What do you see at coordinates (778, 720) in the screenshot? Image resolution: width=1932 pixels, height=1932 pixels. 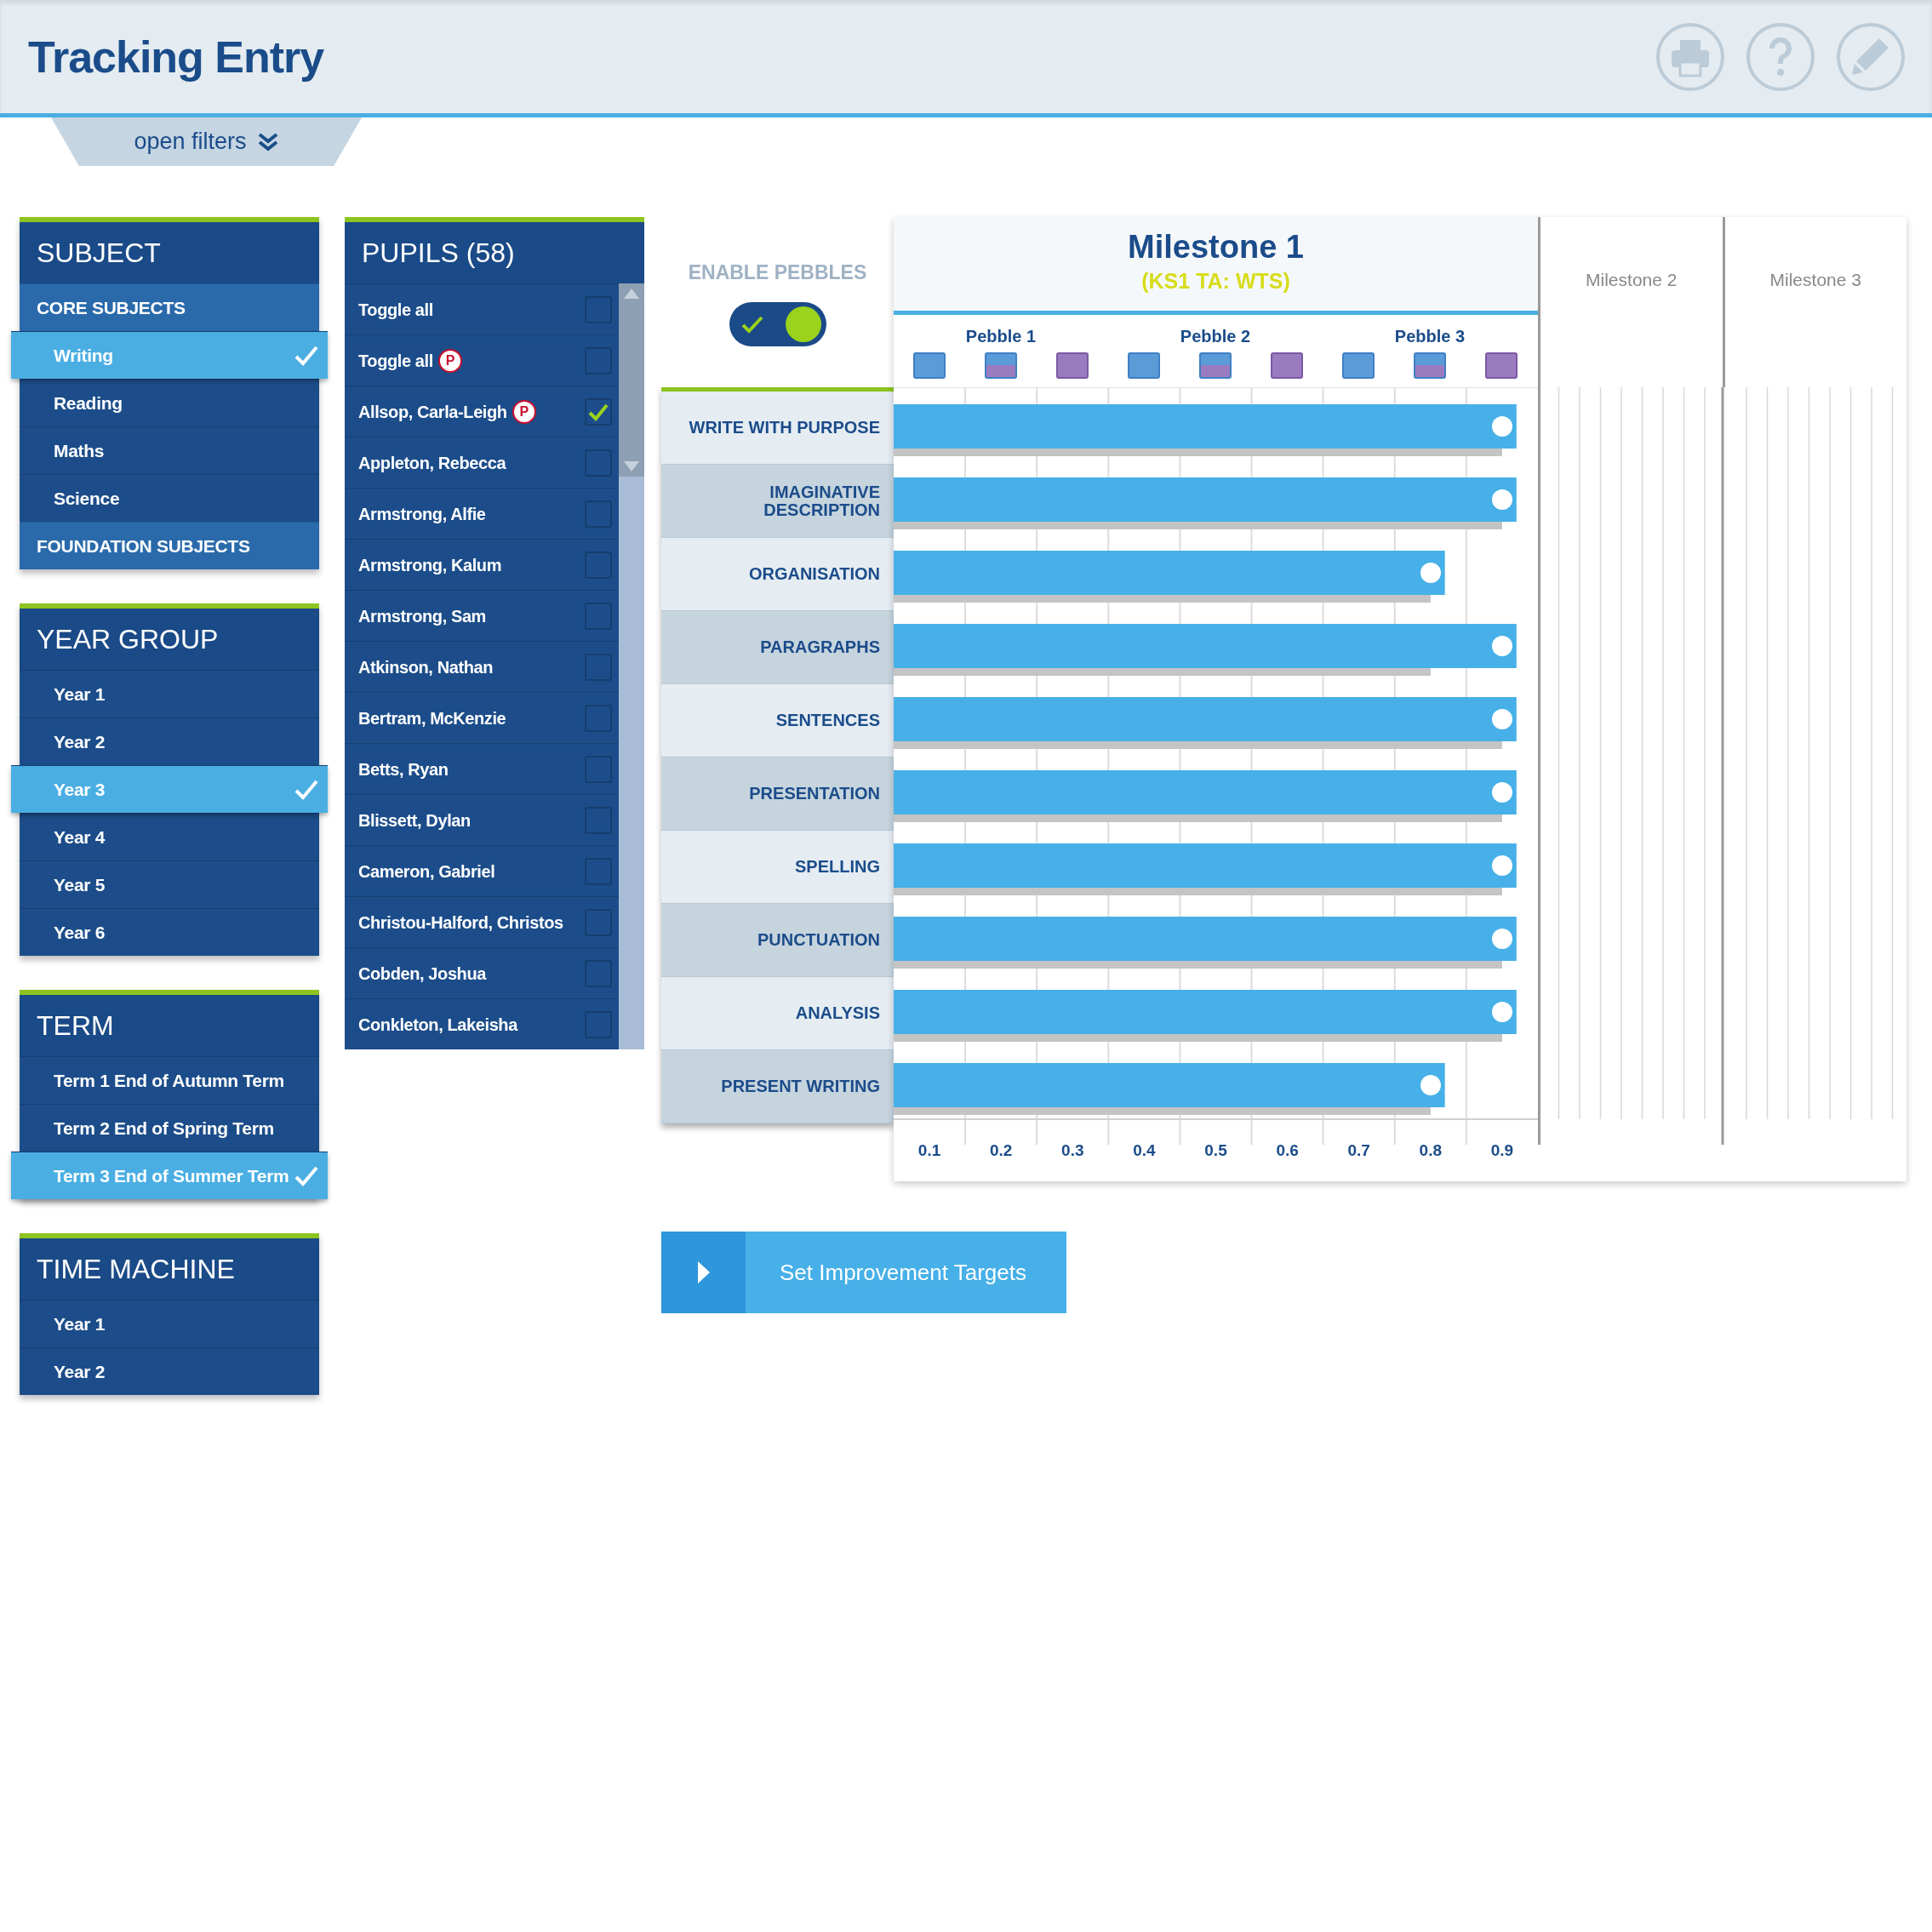 I see `row-label: SENTENCES` at bounding box center [778, 720].